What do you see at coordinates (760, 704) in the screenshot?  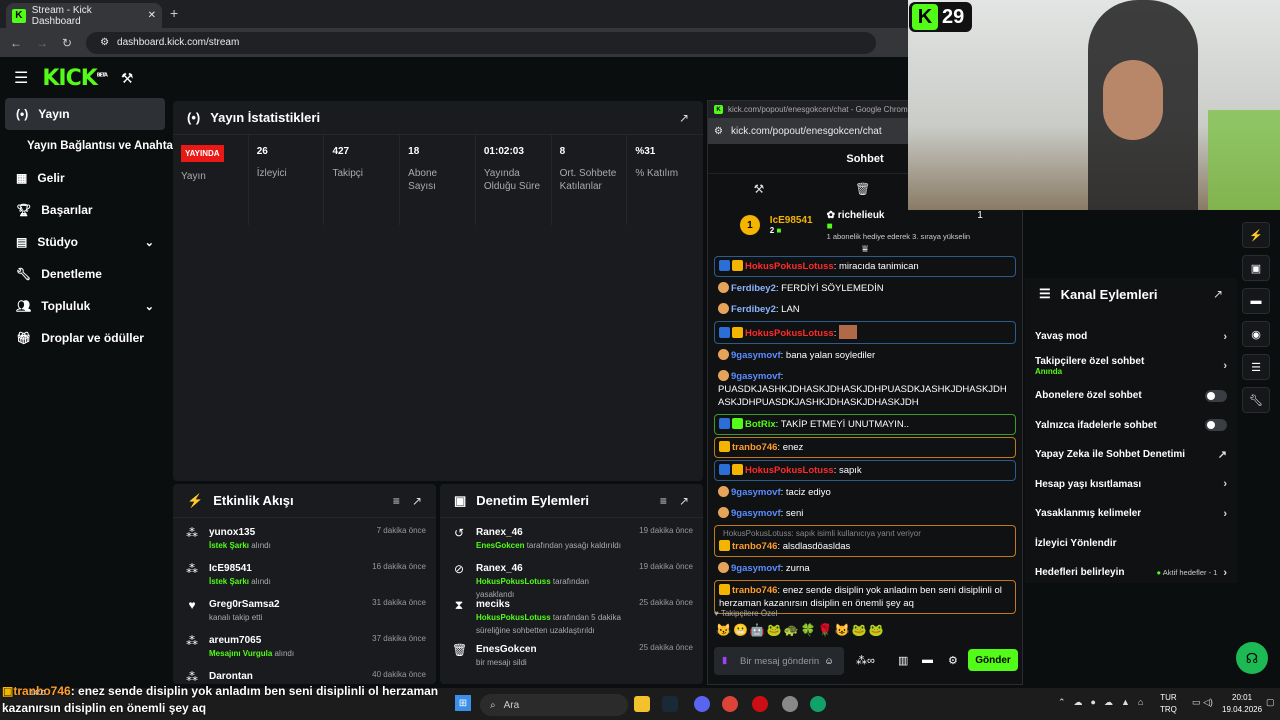 I see `opera-icon` at bounding box center [760, 704].